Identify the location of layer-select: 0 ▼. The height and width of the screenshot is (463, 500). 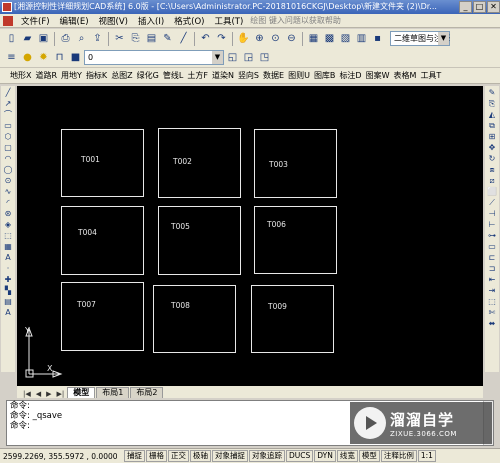
(154, 57).